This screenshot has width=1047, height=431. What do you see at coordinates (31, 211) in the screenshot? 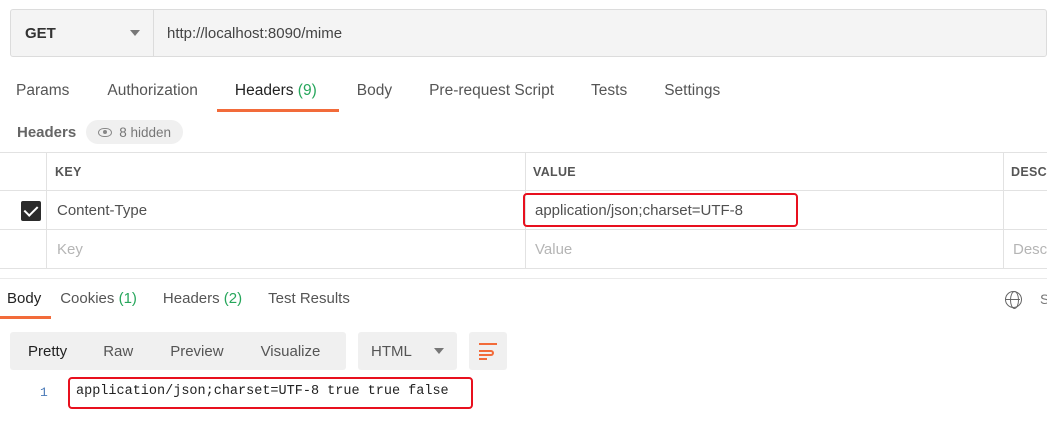
I see `checkbox-checked-icon` at bounding box center [31, 211].